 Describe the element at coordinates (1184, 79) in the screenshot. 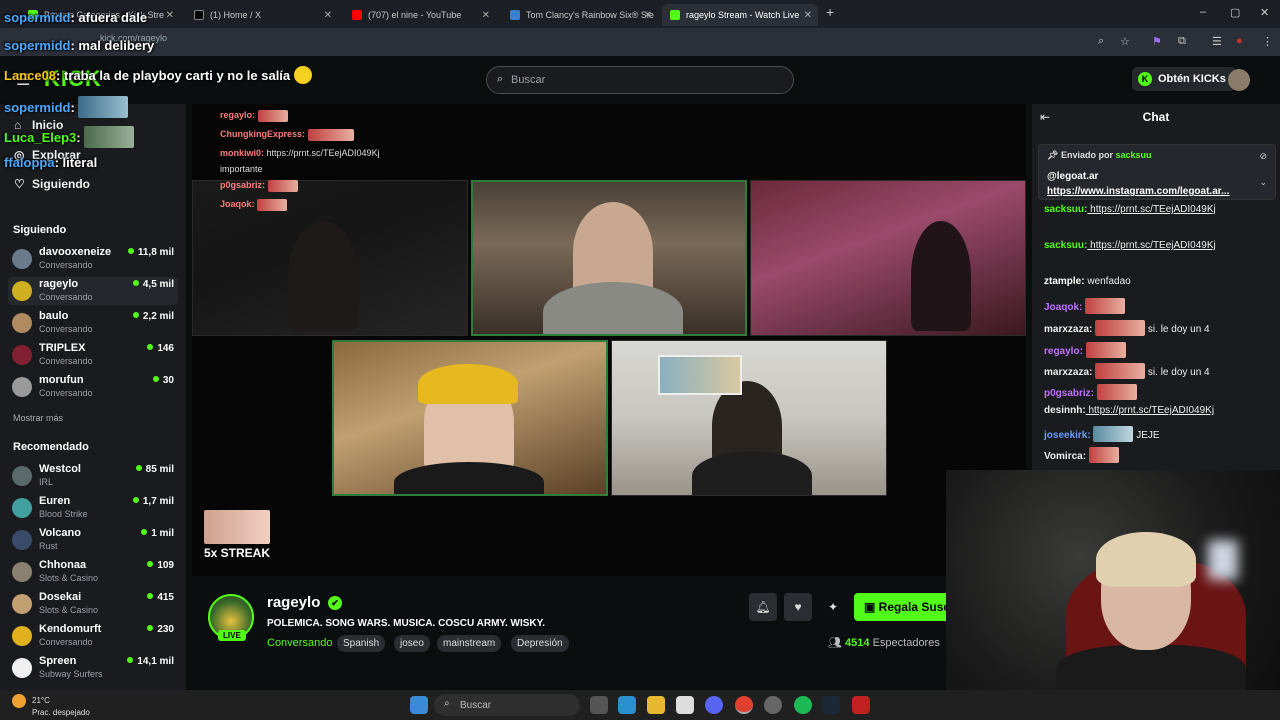

I see `get-kicks-button: K Obtén KICKs` at that location.